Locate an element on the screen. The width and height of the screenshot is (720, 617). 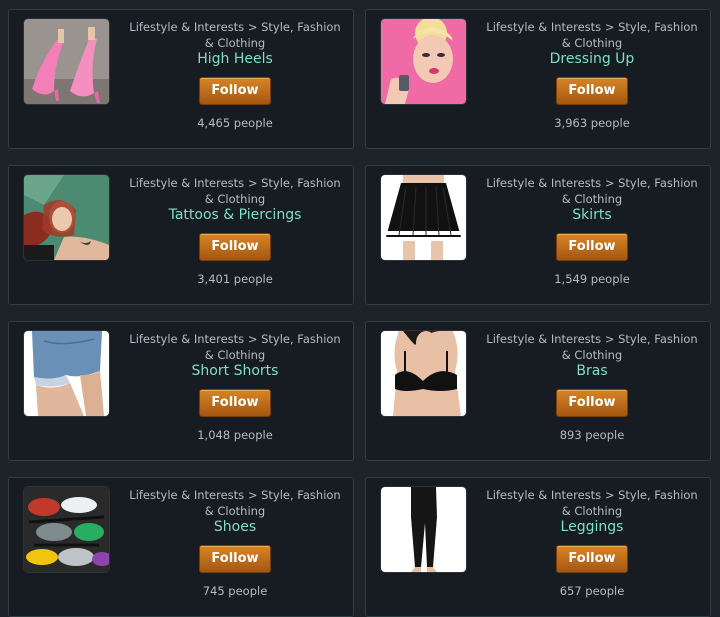
denim-shorts-image is located at coordinates (66, 373).